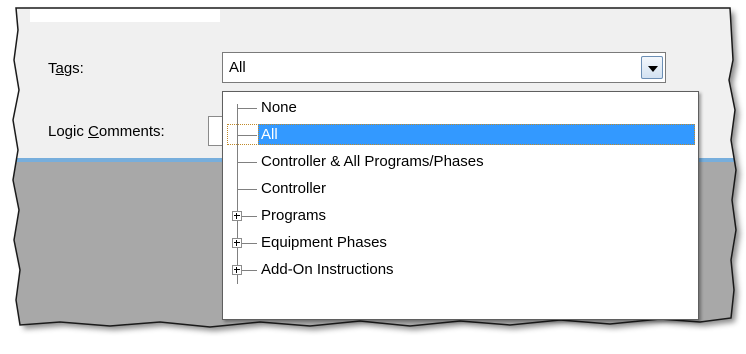  Describe the element at coordinates (237, 67) in the screenshot. I see `tags-combo-value: All` at that location.